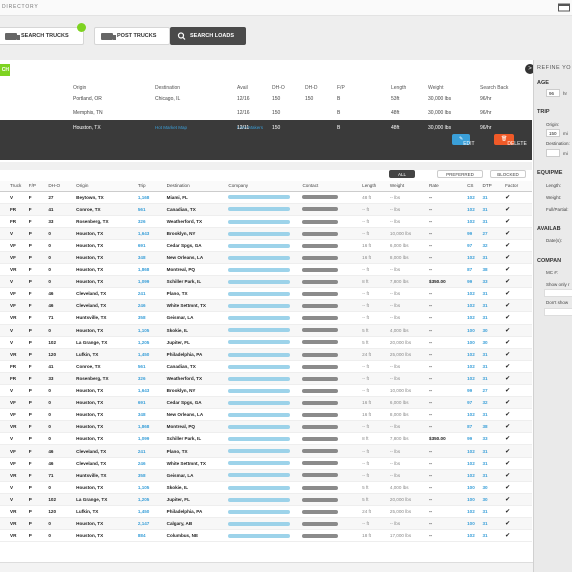 This screenshot has height=572, width=572. I want to click on hot-market-map-link: Hot Market Map, so click(171, 127).